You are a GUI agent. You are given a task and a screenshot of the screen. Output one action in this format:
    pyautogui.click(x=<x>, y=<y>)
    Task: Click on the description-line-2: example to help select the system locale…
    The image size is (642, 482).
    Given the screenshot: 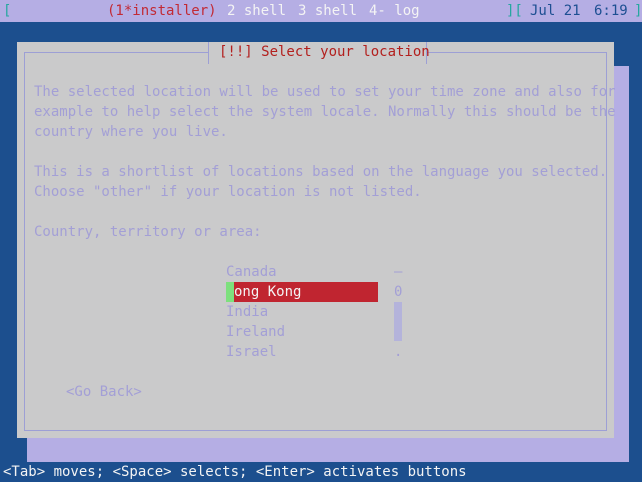 What is the action you would take?
    pyautogui.click(x=325, y=112)
    